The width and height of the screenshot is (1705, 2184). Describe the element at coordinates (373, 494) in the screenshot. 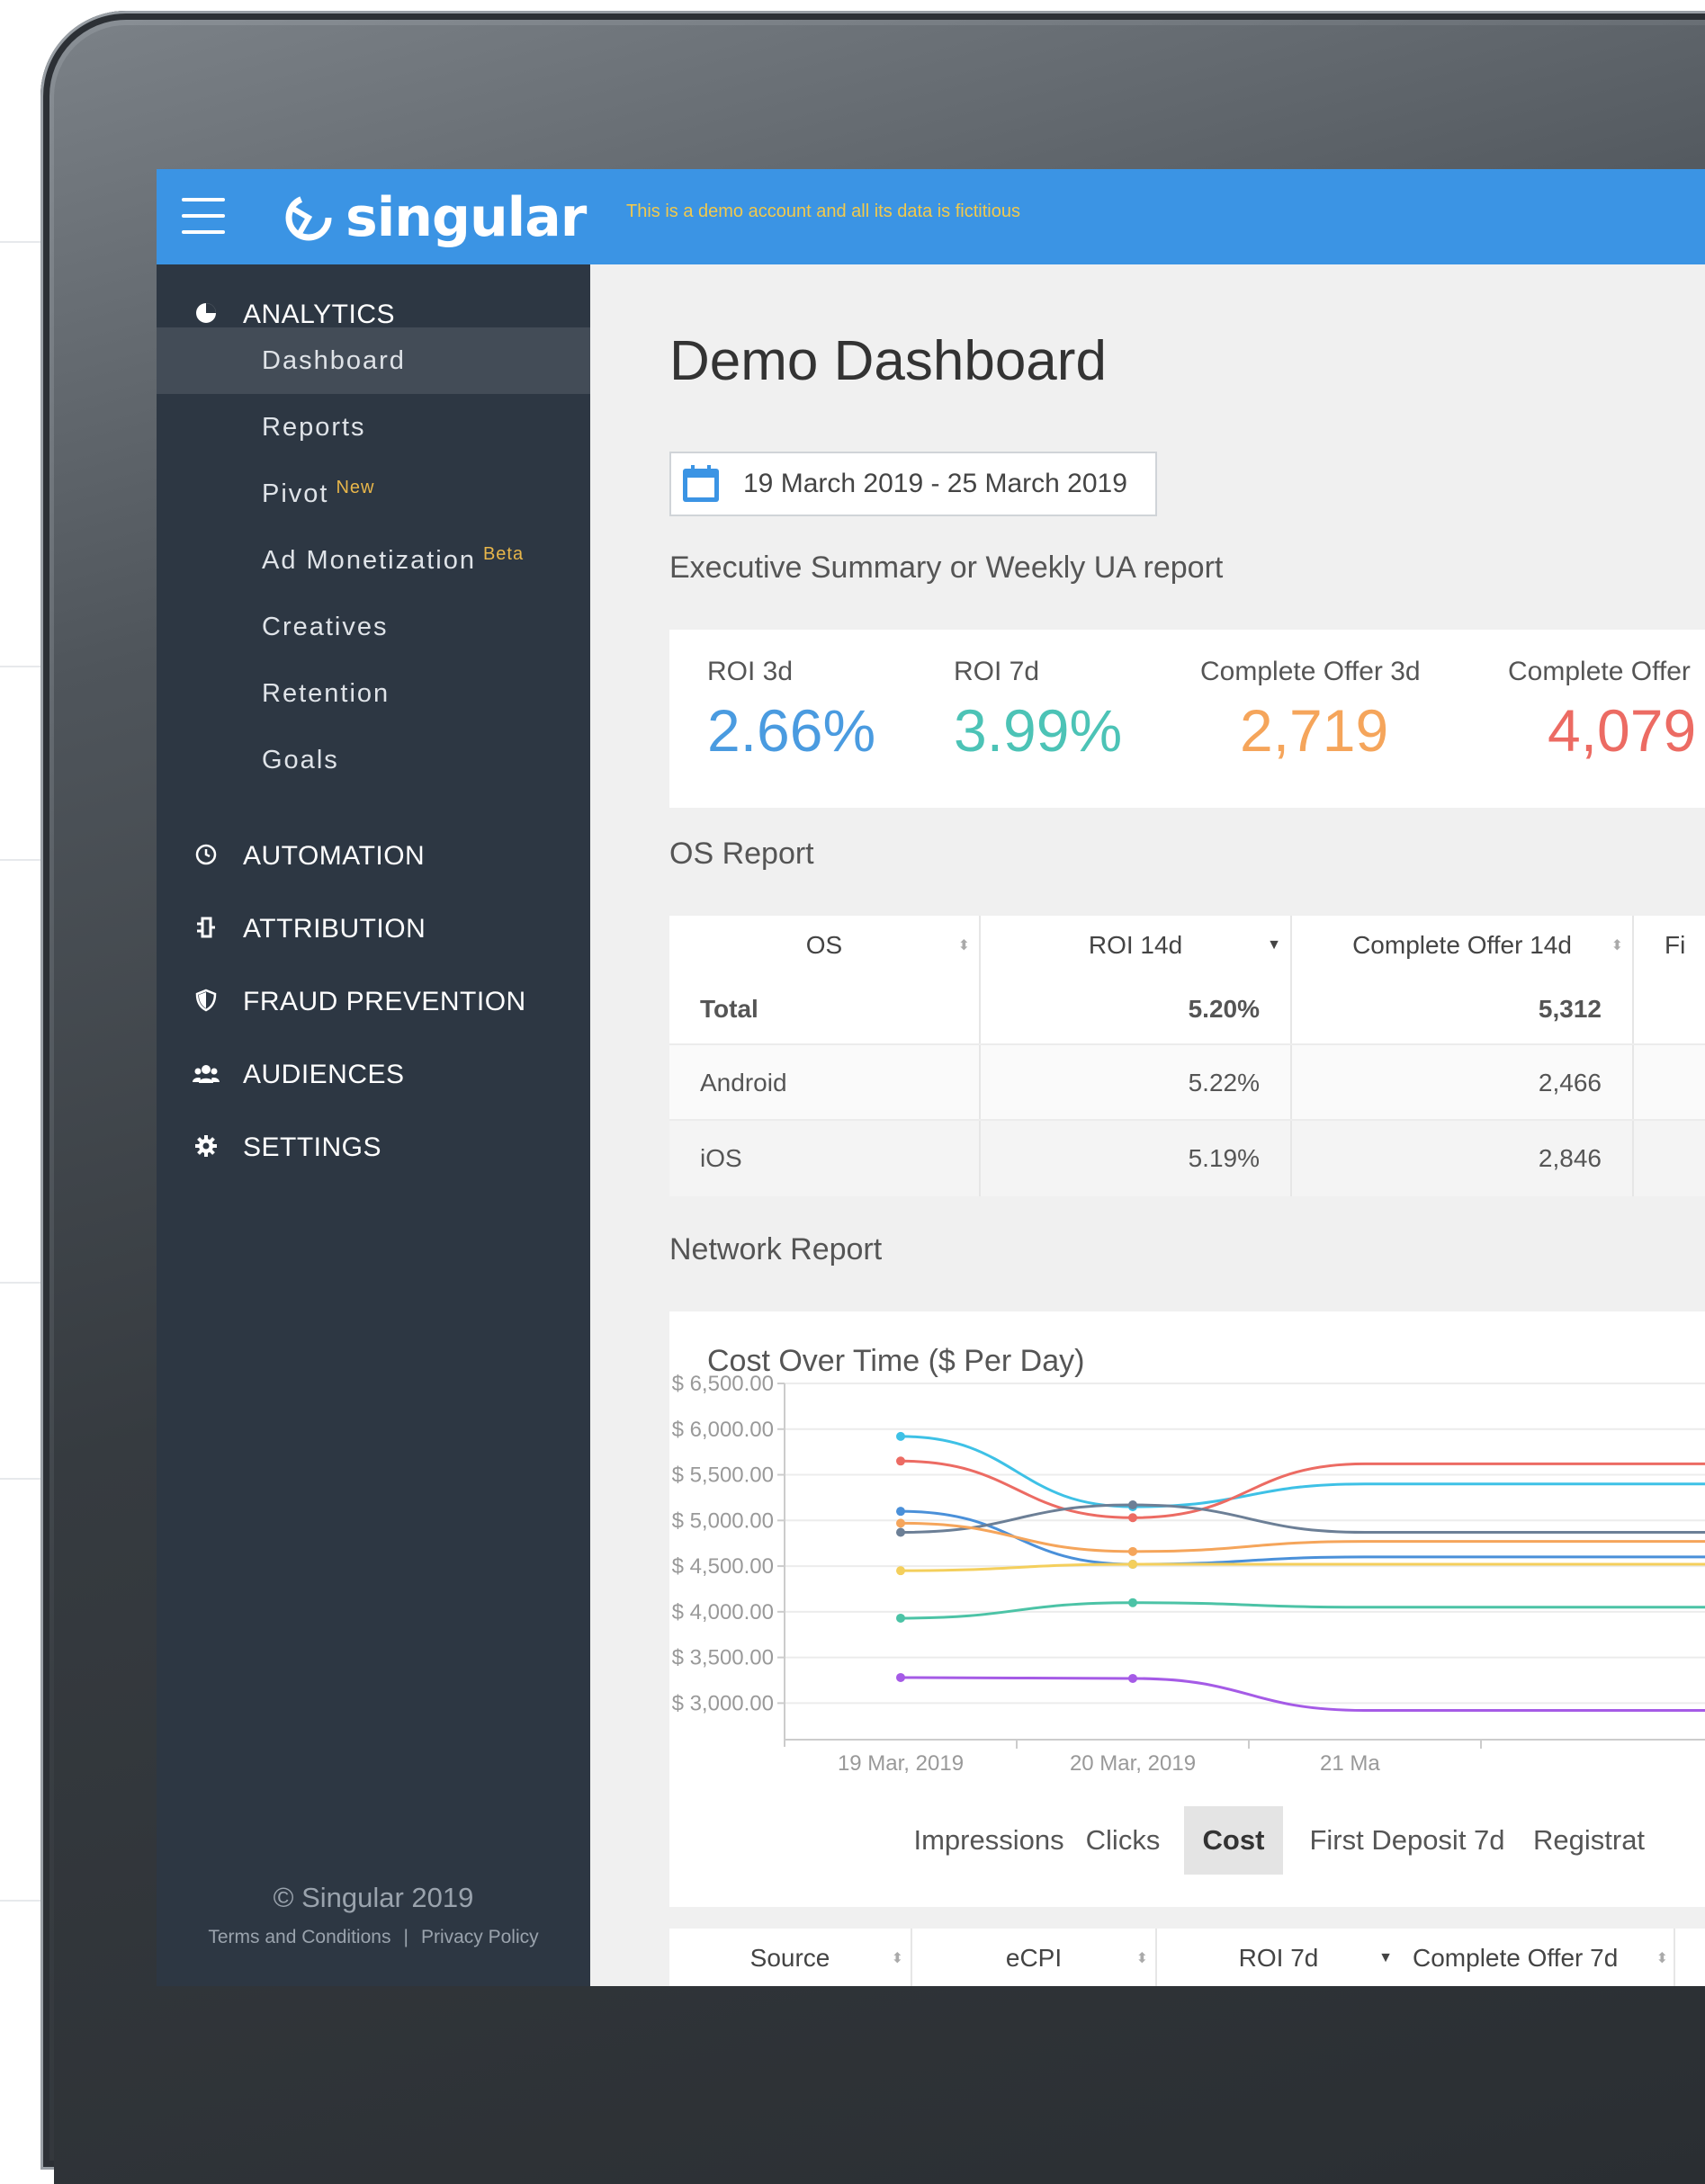

I see `sidebar-item-pivot: Pivot New` at that location.